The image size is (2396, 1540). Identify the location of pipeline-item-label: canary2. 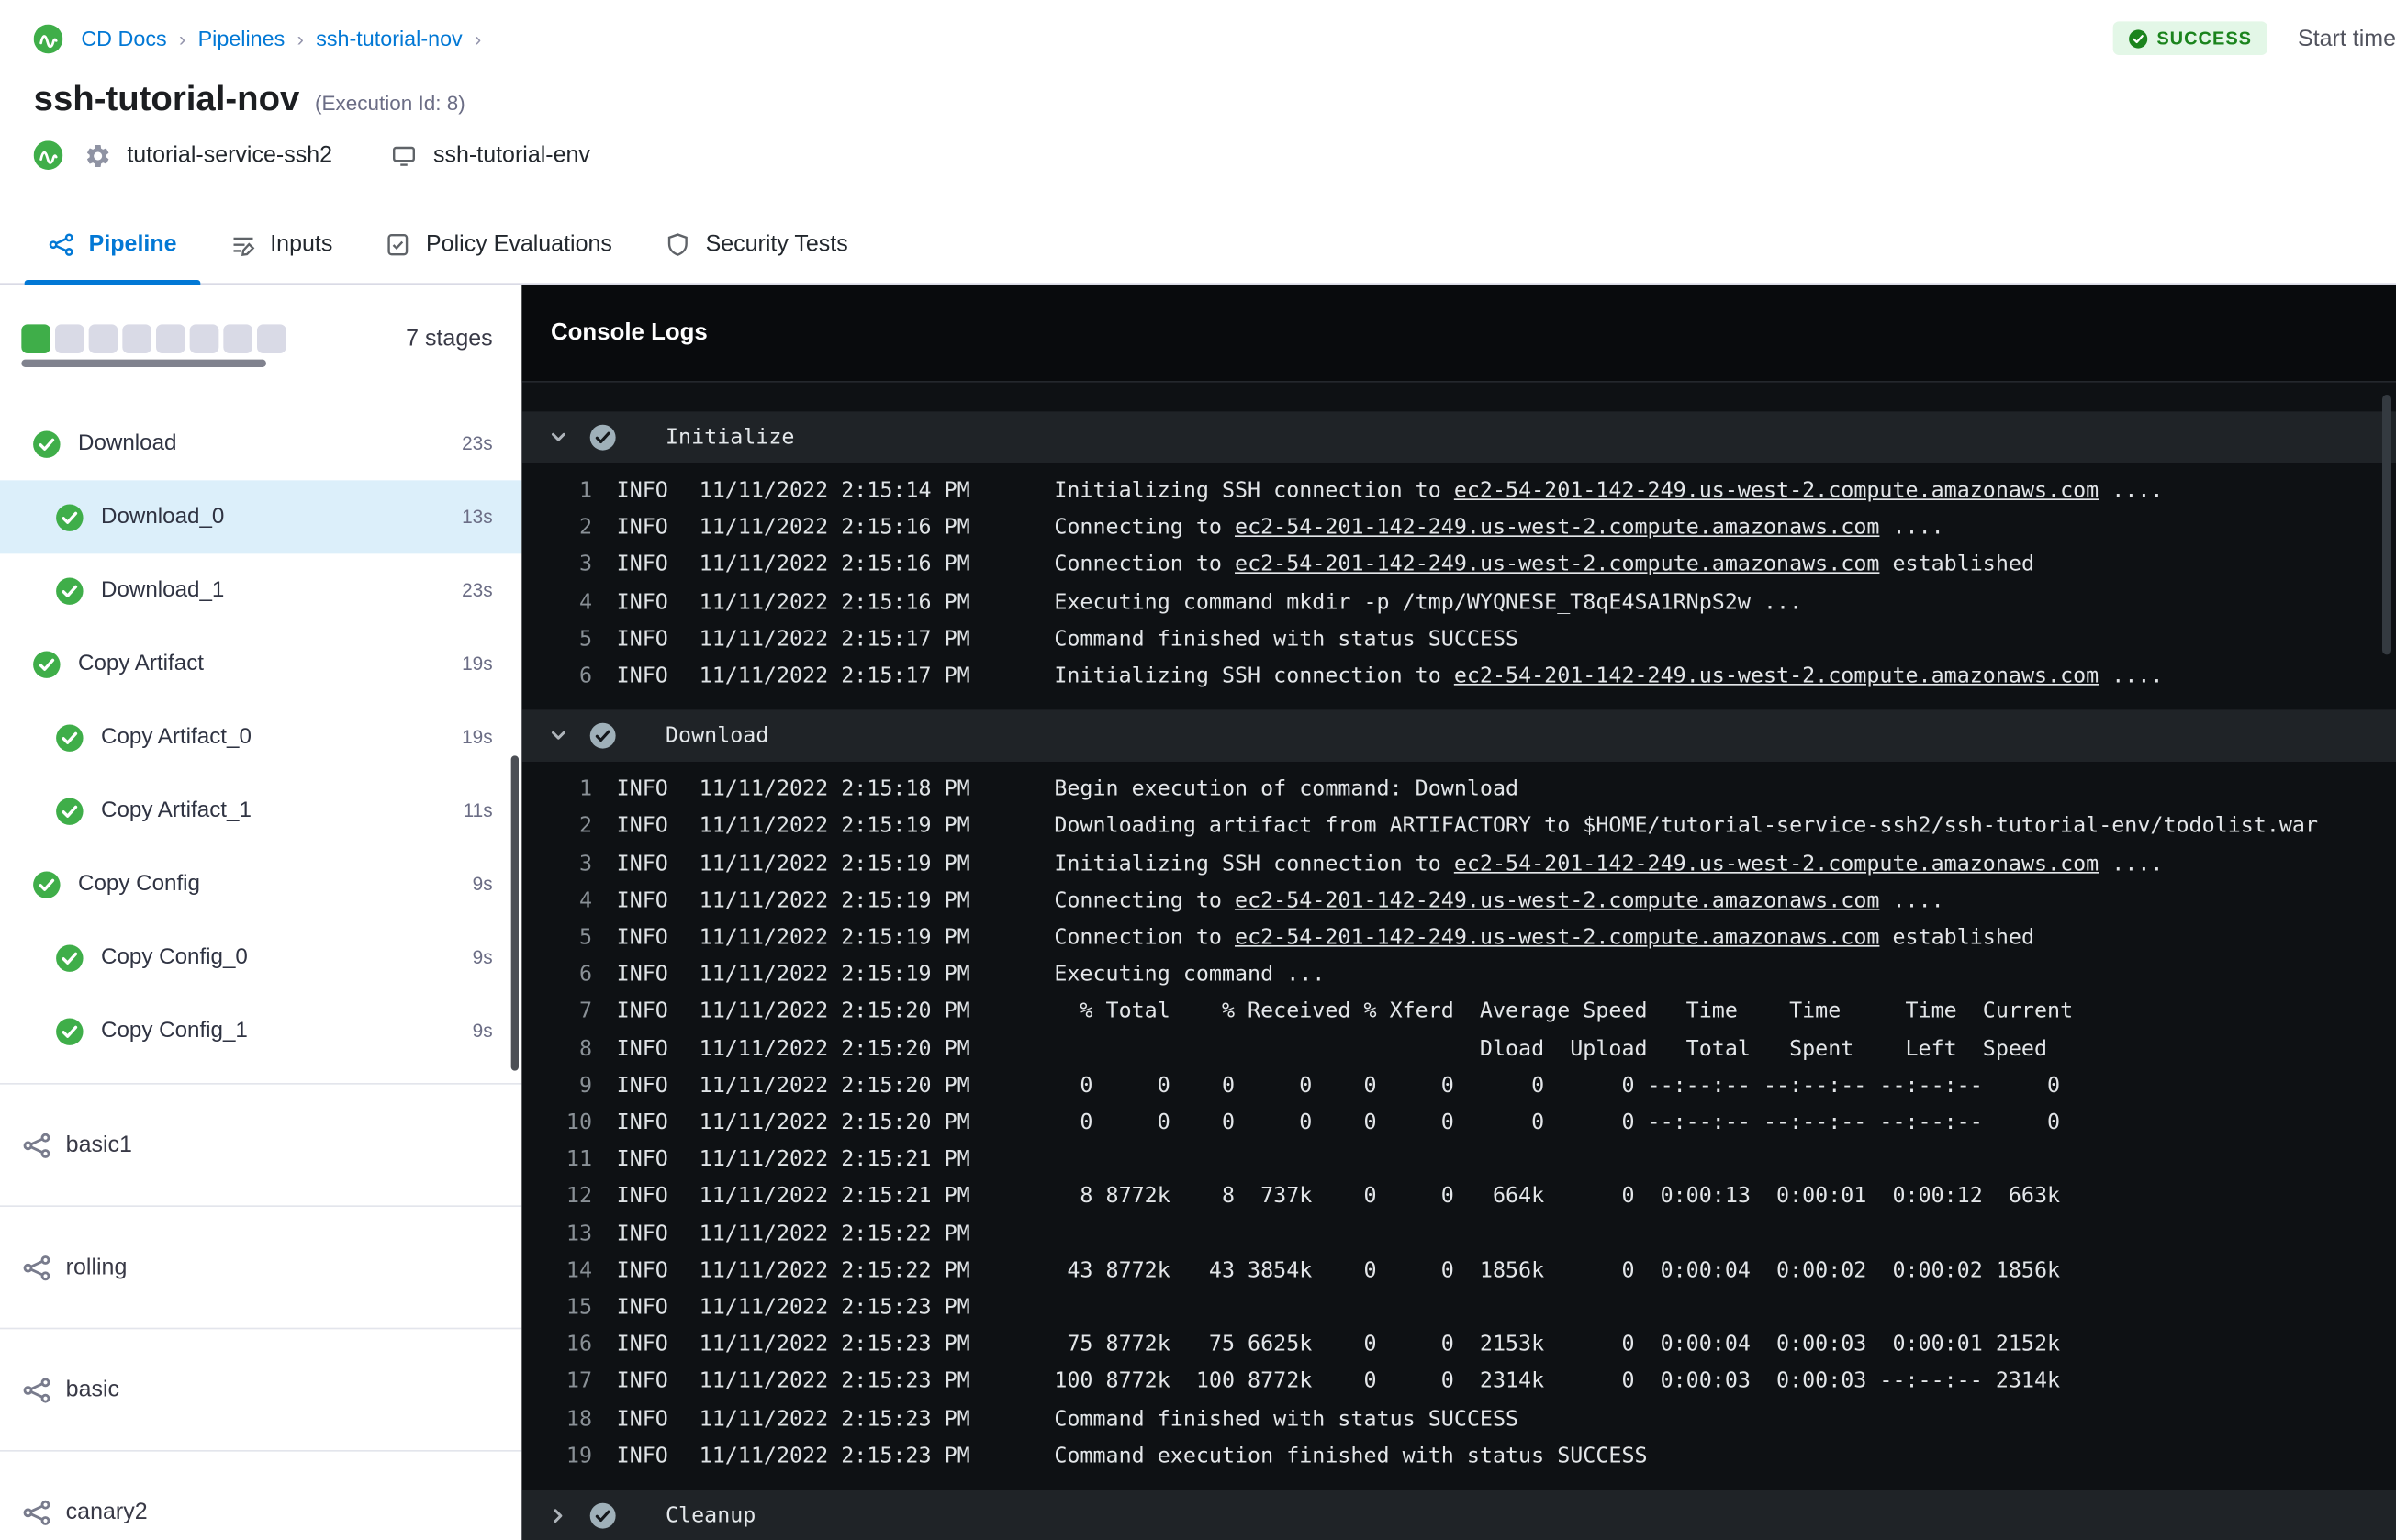
(107, 1512).